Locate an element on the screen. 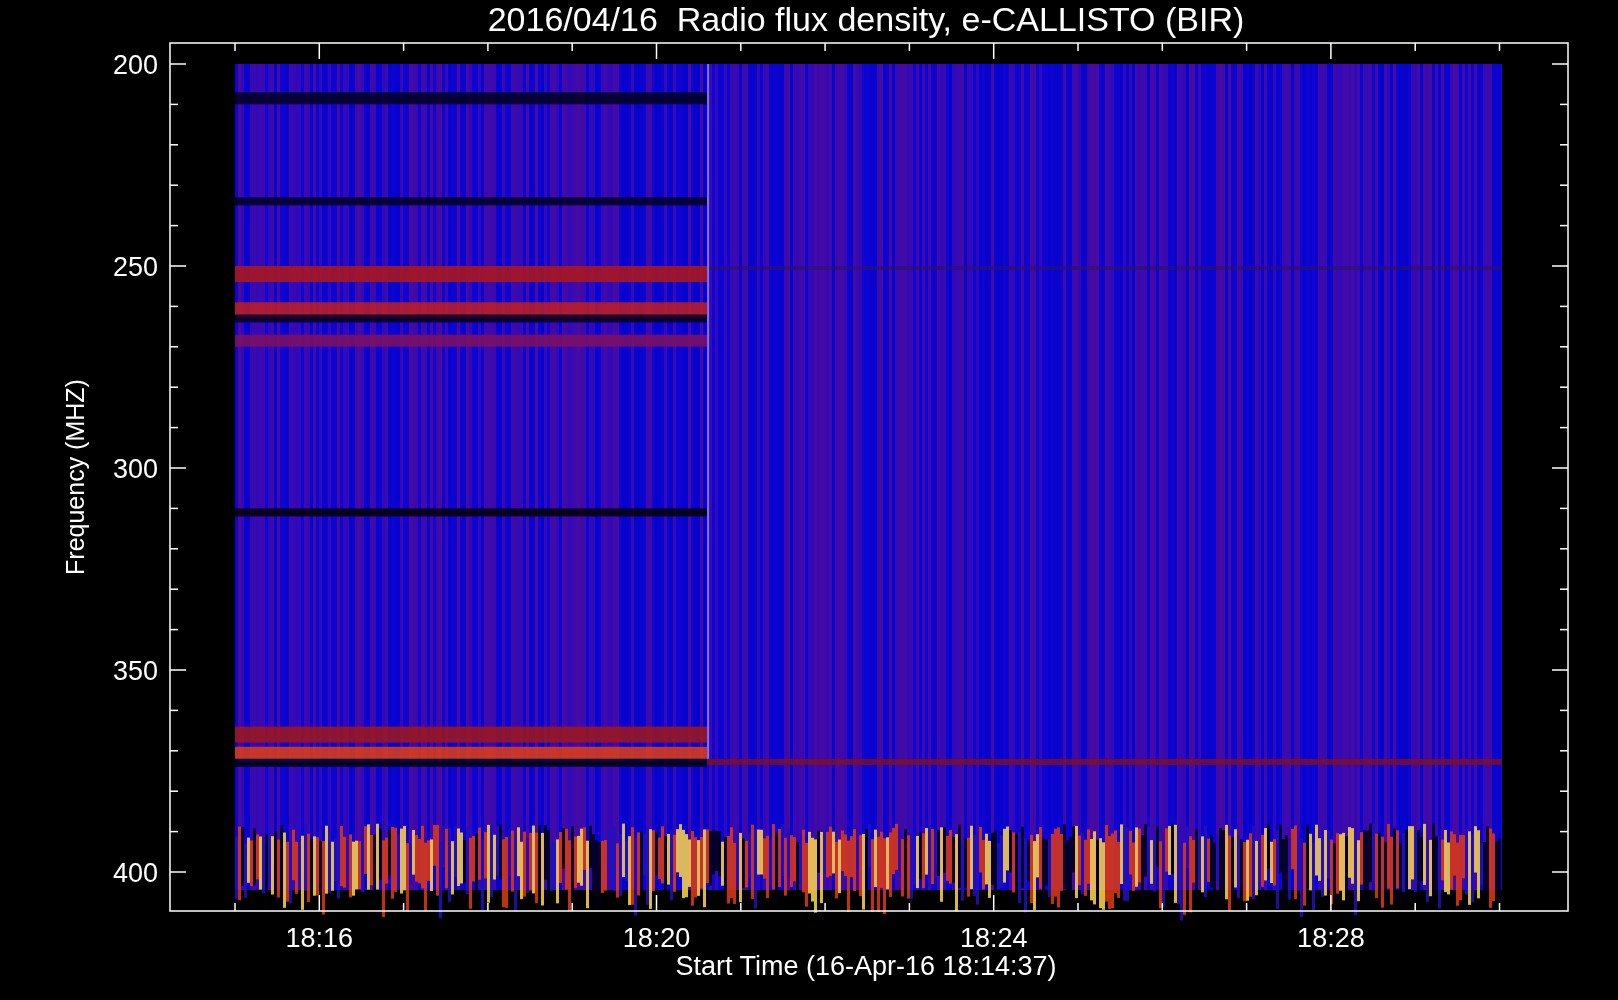 This screenshot has width=1618, height=1000. y-tick-label: 250 is located at coordinates (135, 267).